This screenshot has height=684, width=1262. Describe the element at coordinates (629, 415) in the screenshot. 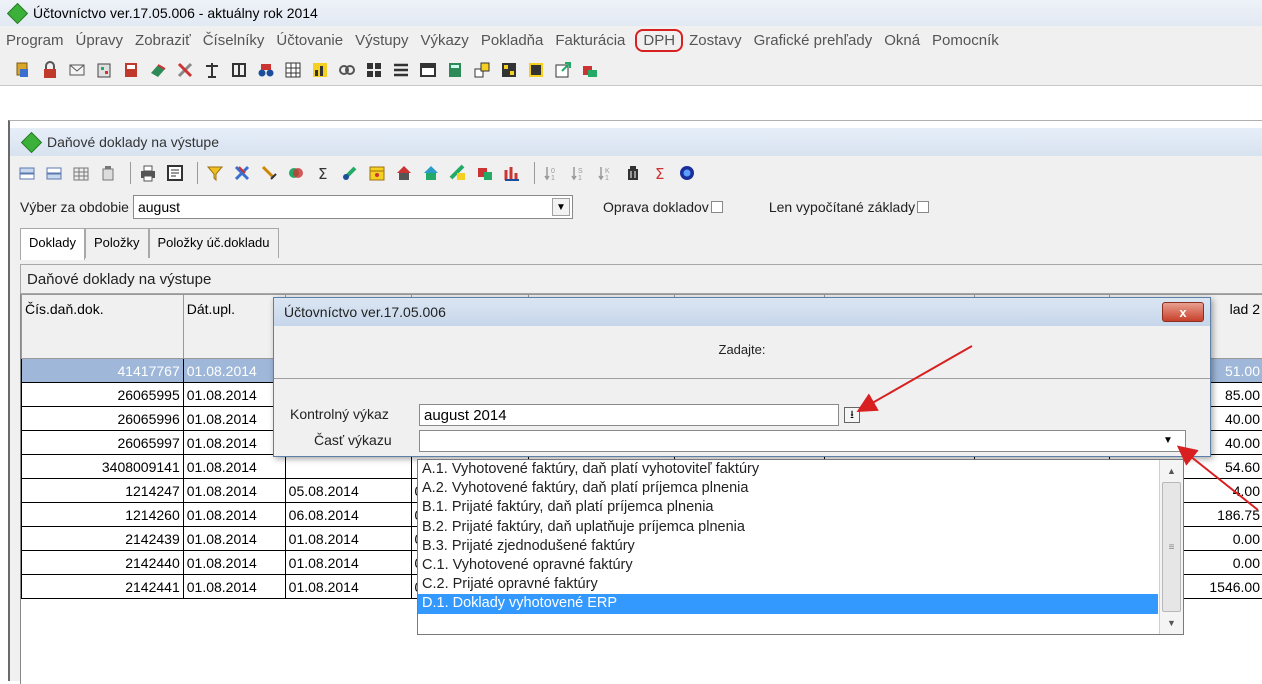

I see `kontrolny-vykaz-field: august 2014` at that location.